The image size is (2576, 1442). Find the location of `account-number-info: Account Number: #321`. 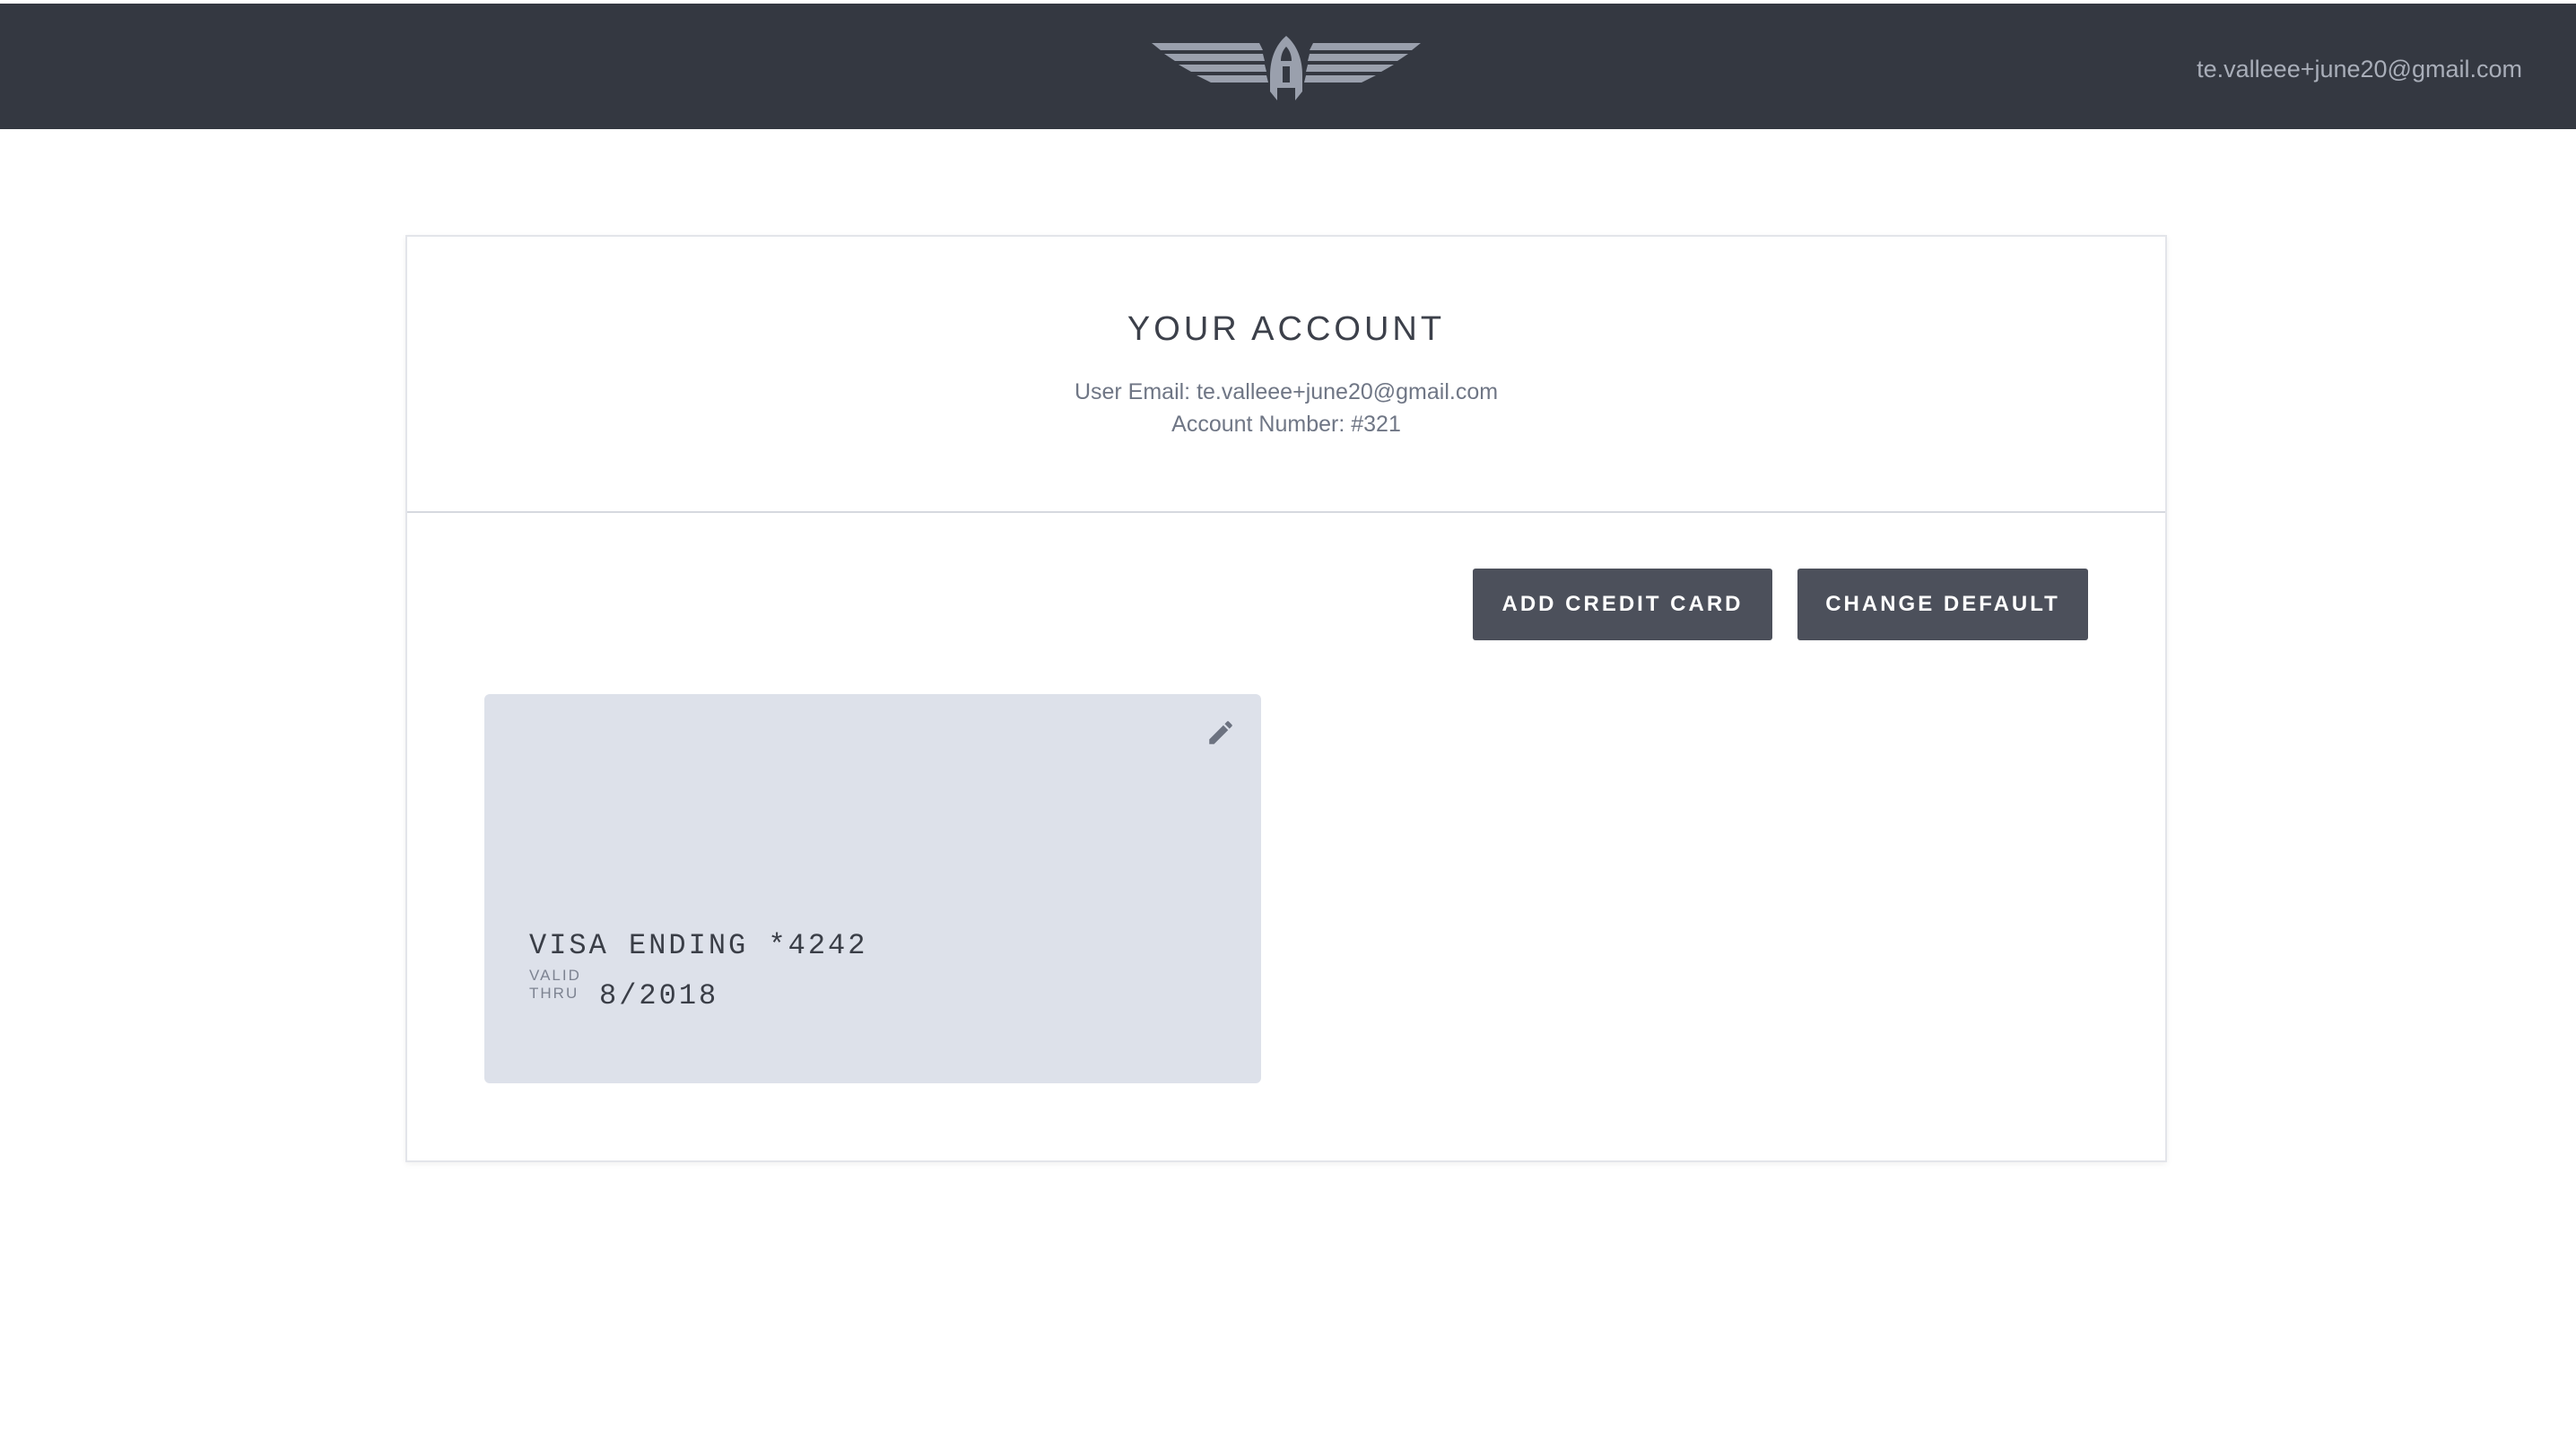

account-number-info: Account Number: #321 is located at coordinates (1286, 424).